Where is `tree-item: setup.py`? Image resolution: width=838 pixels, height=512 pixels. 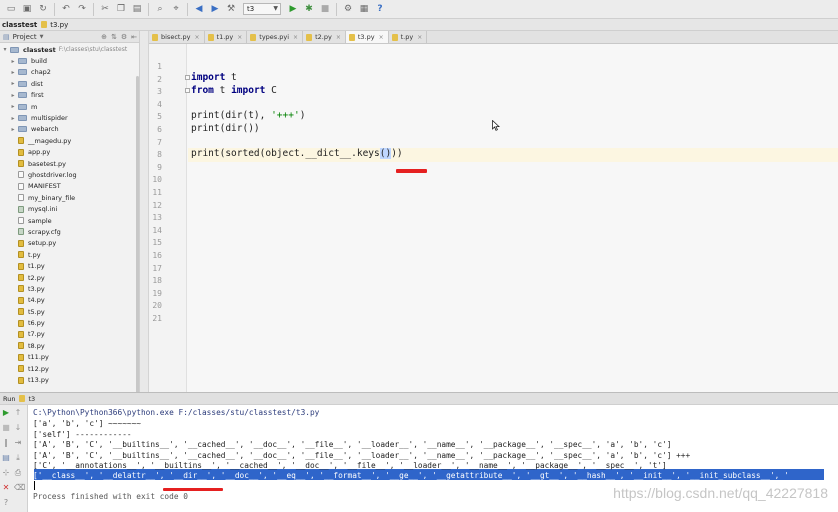 tree-item: setup.py is located at coordinates (69, 243).